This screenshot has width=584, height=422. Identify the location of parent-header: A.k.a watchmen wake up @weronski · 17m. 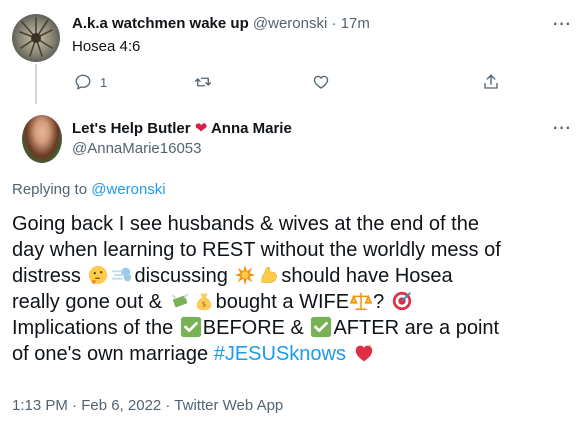
(221, 24).